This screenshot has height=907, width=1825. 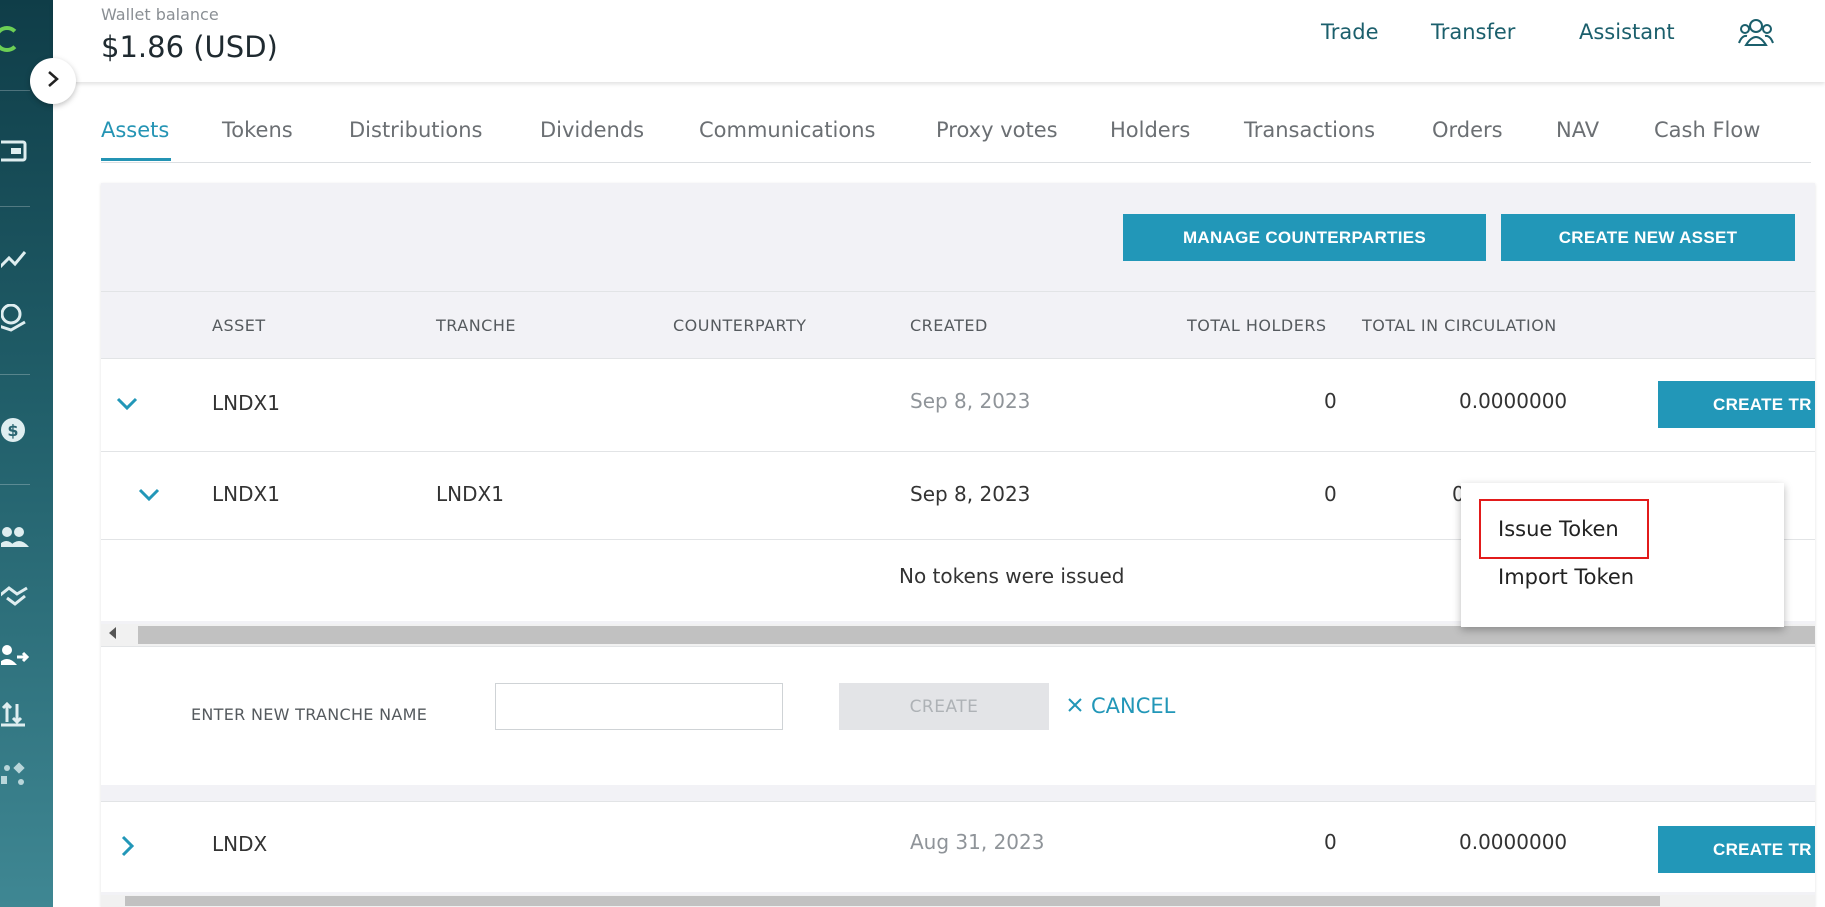 I want to click on column-header-created: CREATED, so click(x=949, y=325).